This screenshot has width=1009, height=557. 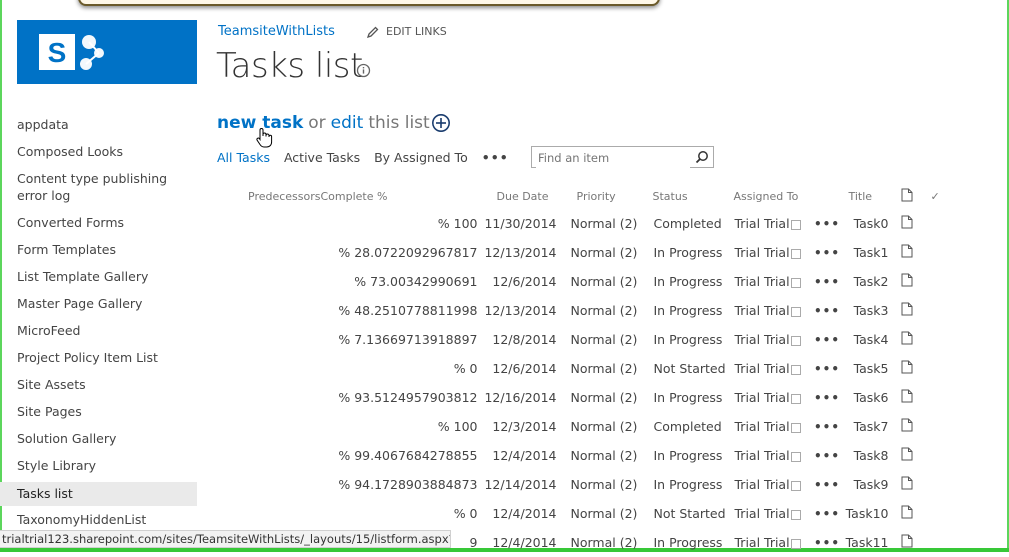 What do you see at coordinates (702, 157) in the screenshot?
I see `search-icon` at bounding box center [702, 157].